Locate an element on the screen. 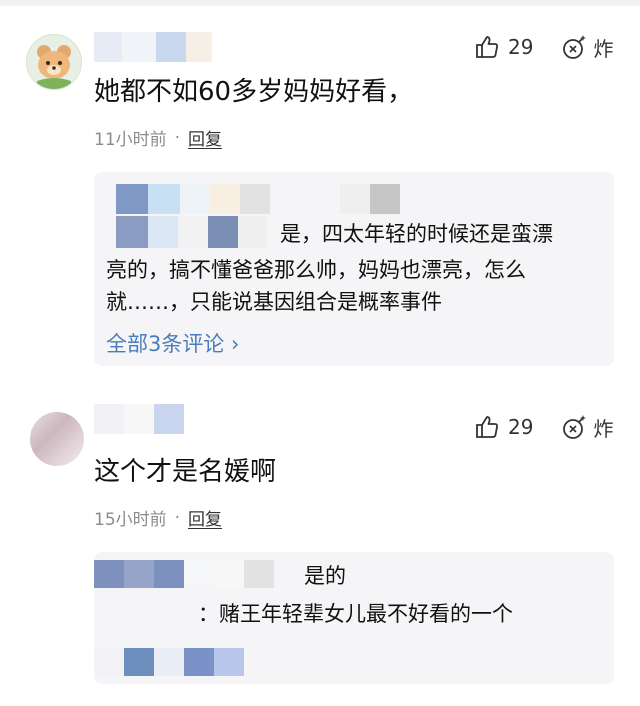 The height and width of the screenshot is (706, 640). comment-text: 她都不如60多岁妈妈好看， is located at coordinates (254, 92).